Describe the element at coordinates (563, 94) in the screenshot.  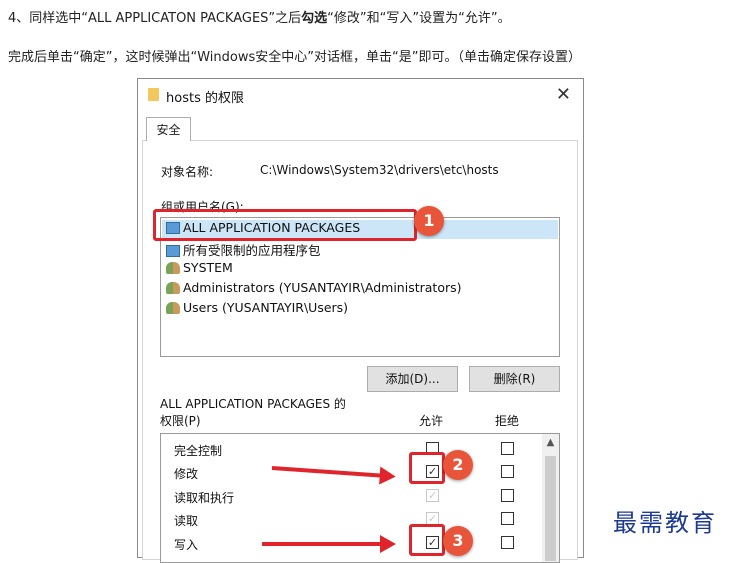
I see `close-icon: ✕` at that location.